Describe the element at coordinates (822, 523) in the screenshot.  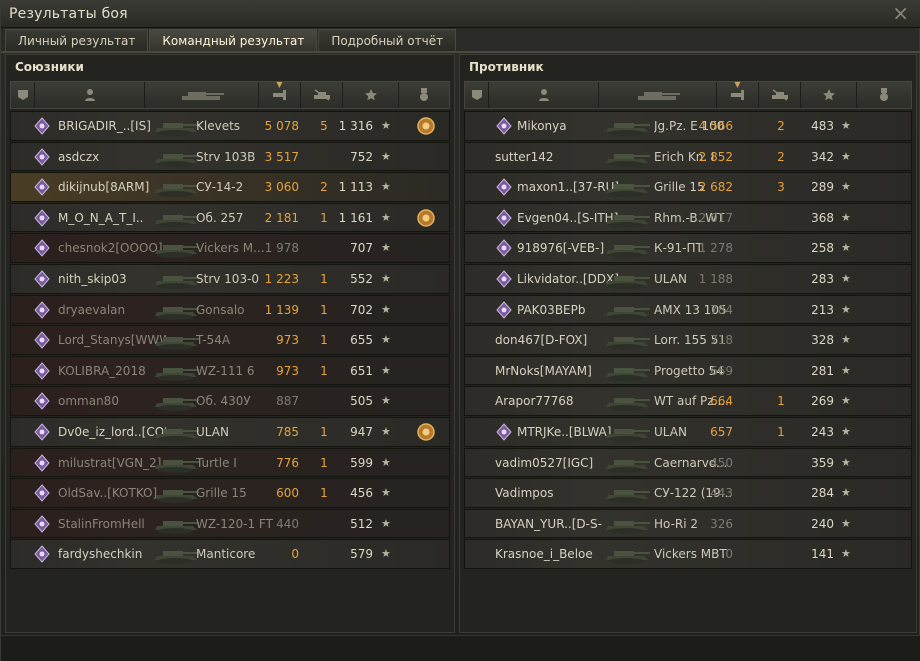
I see `xp-value: 240` at that location.